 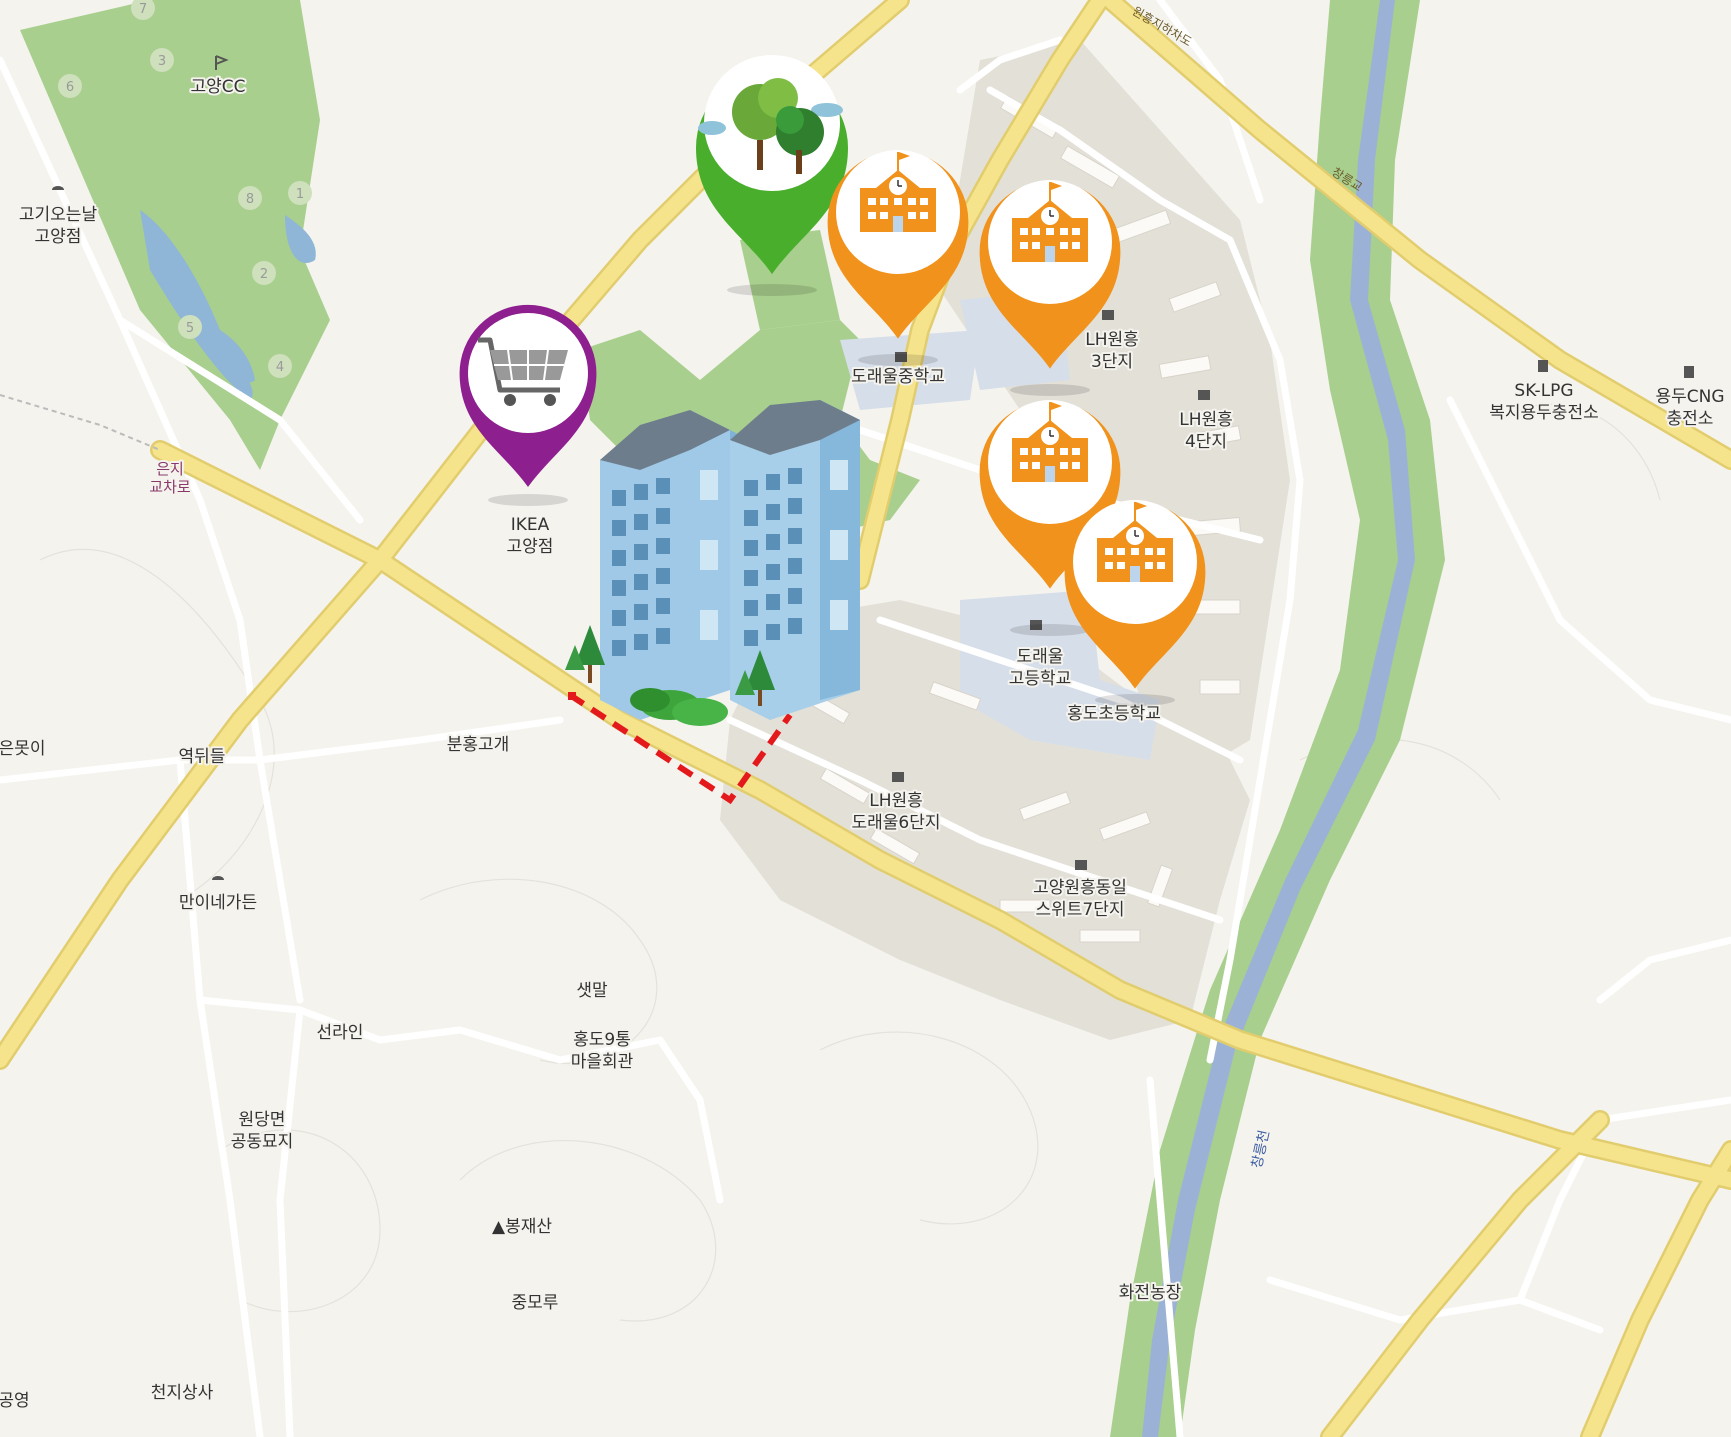 What do you see at coordinates (143, 9) in the screenshot?
I see `svg-text: 7` at bounding box center [143, 9].